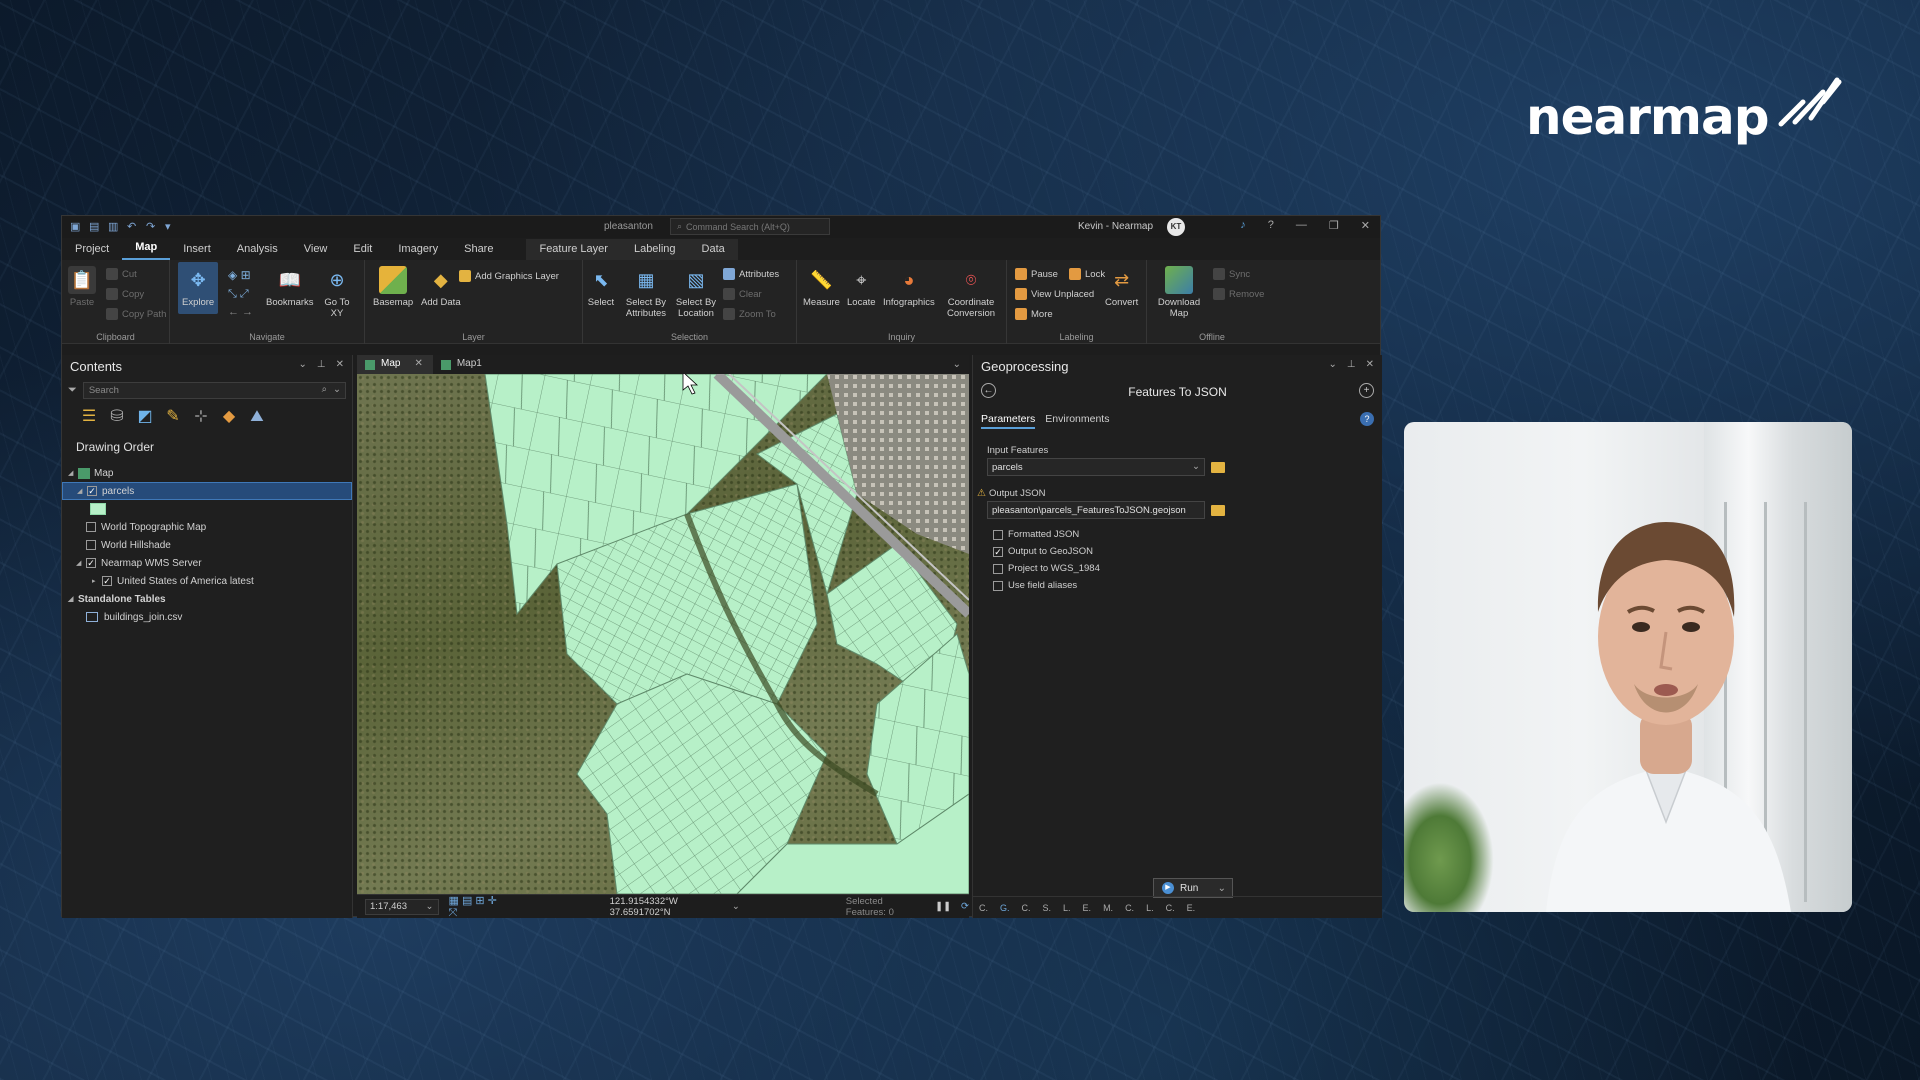  Describe the element at coordinates (998, 551) in the screenshot. I see `option-checkbox: ✓` at that location.